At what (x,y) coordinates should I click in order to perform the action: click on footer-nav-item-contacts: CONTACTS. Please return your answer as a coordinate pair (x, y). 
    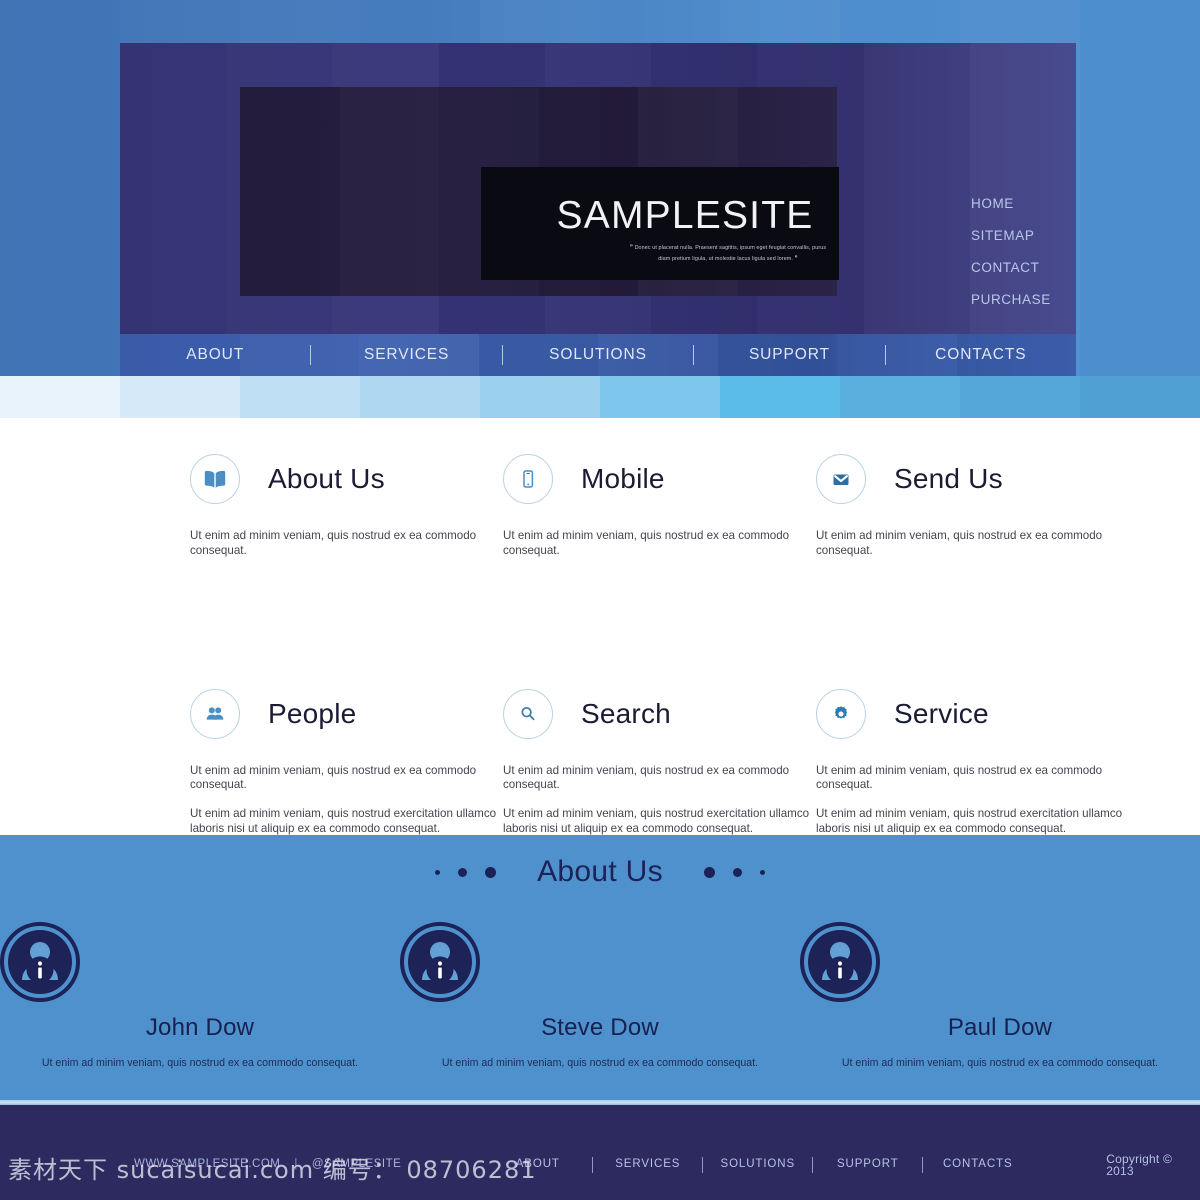
    Looking at the image, I should click on (978, 1164).